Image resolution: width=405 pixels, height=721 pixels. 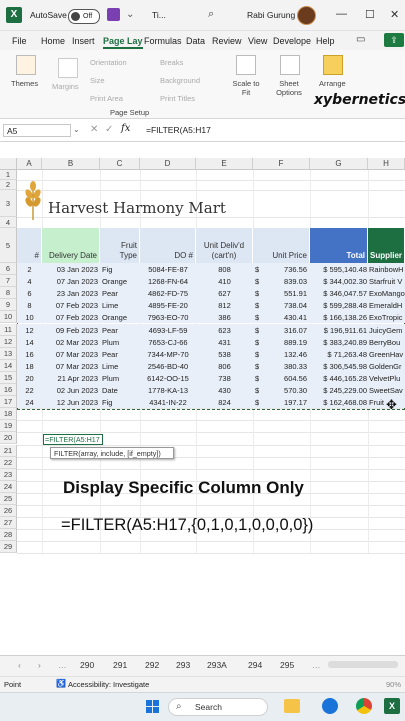 What do you see at coordinates (217, 665) in the screenshot?
I see `sheet-tab: 293A` at bounding box center [217, 665].